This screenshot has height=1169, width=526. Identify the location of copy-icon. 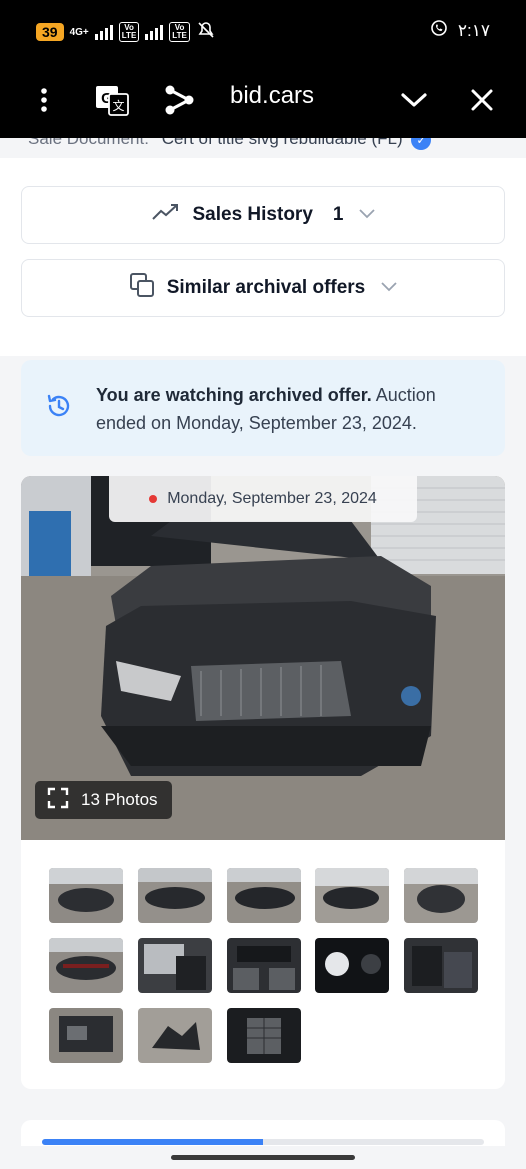
(142, 288).